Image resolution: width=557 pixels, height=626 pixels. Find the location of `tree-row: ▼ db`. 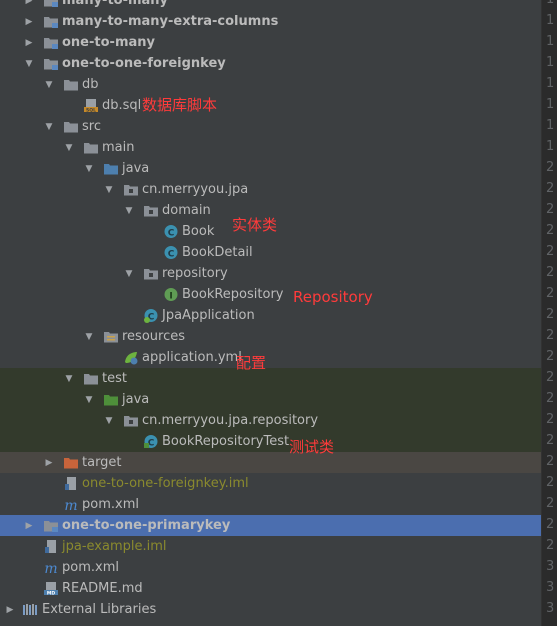

tree-row: ▼ db is located at coordinates (270, 84).